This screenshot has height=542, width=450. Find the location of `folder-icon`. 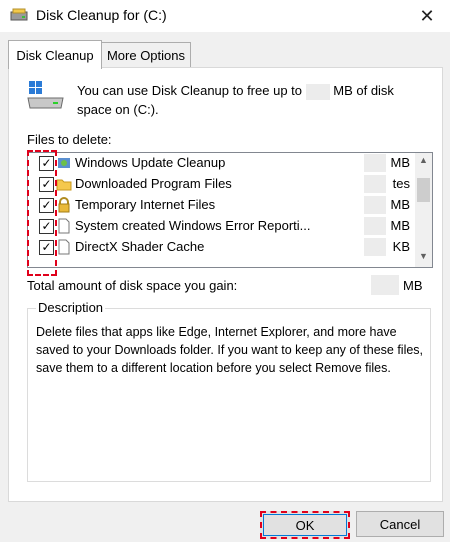

folder-icon is located at coordinates (64, 184).